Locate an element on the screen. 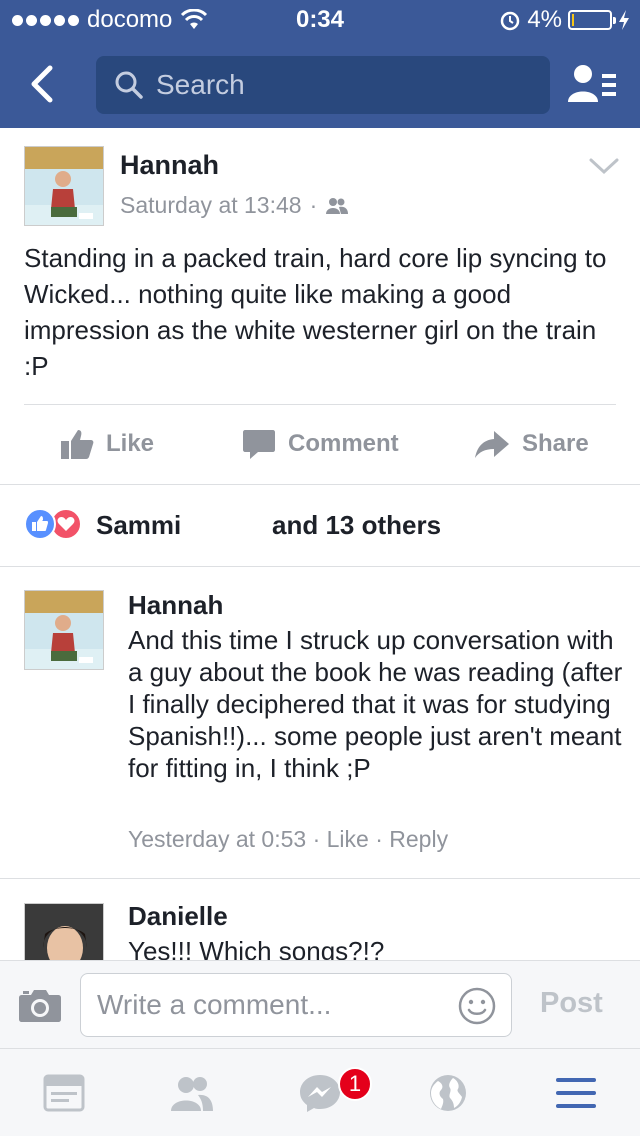 This screenshot has height=1136, width=640. friend-list-button is located at coordinates (592, 84).